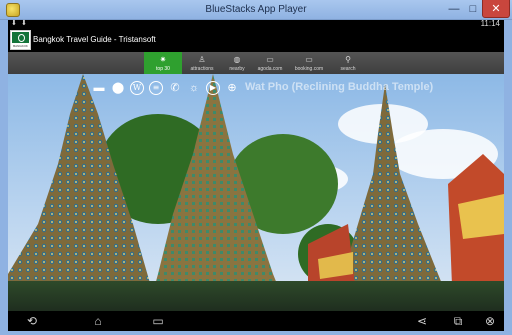 The image size is (512, 335). I want to click on maximize-button: □, so click(473, 9).